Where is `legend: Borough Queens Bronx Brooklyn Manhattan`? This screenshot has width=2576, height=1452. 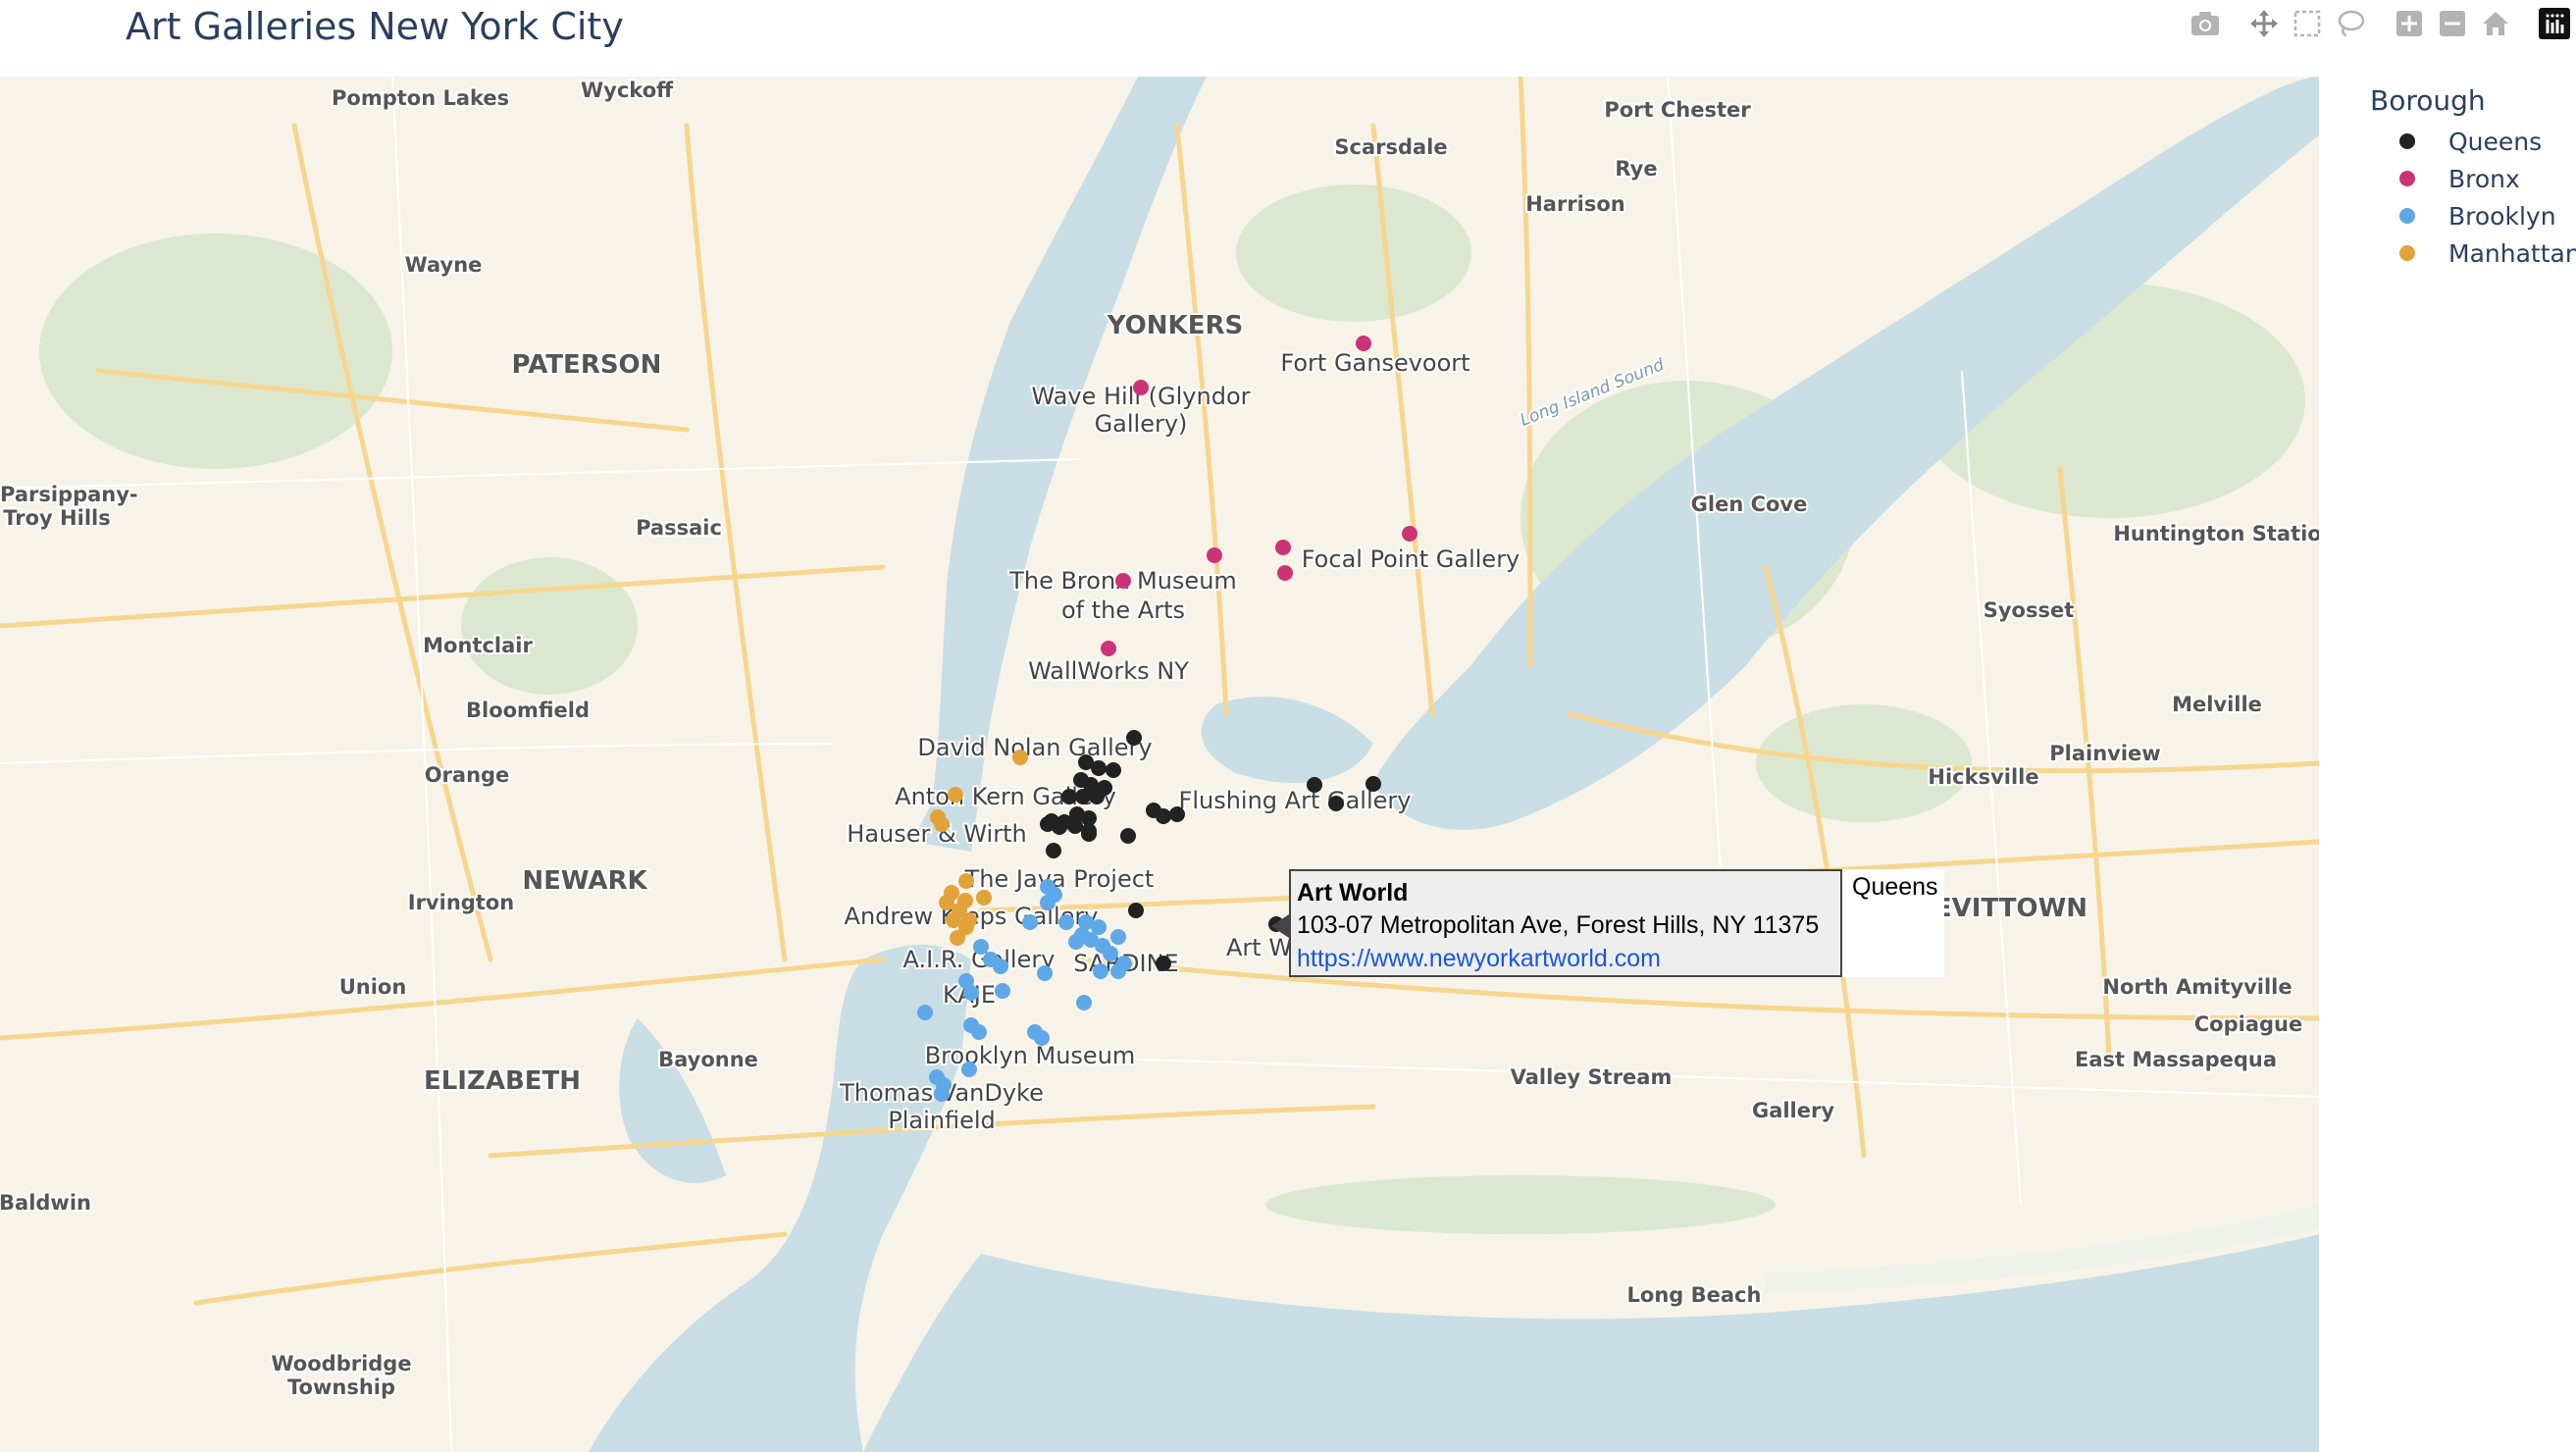 legend: Borough Queens Bronx Brooklyn Manhattan is located at coordinates (2470, 178).